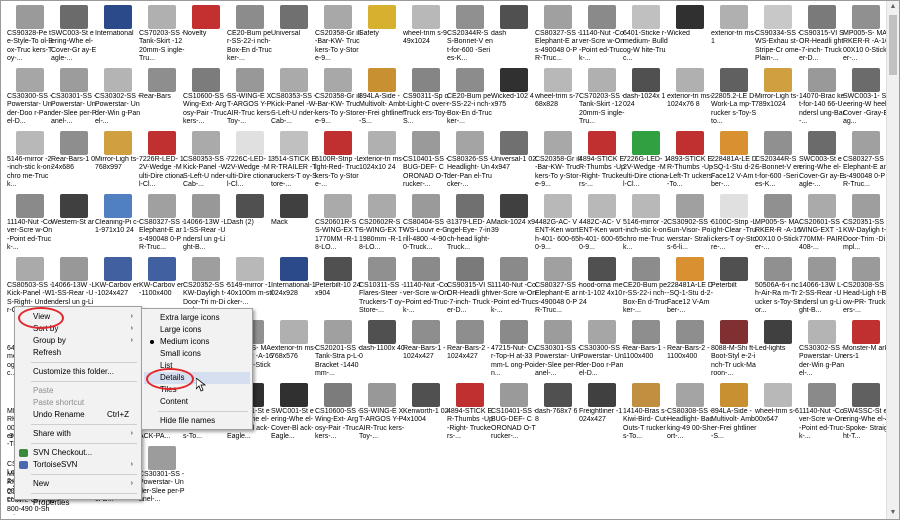 This screenshot has height=520, width=900. What do you see at coordinates (338, 289) in the screenshot?
I see `file-item: Peterbilt-10 24x904` at bounding box center [338, 289].